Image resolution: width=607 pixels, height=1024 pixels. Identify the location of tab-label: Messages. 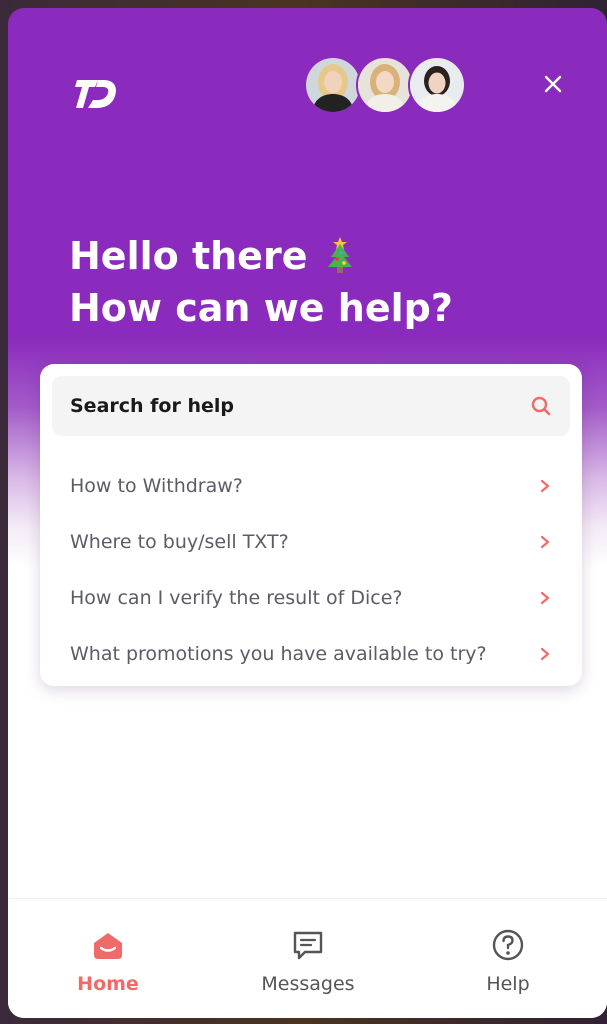
(308, 984).